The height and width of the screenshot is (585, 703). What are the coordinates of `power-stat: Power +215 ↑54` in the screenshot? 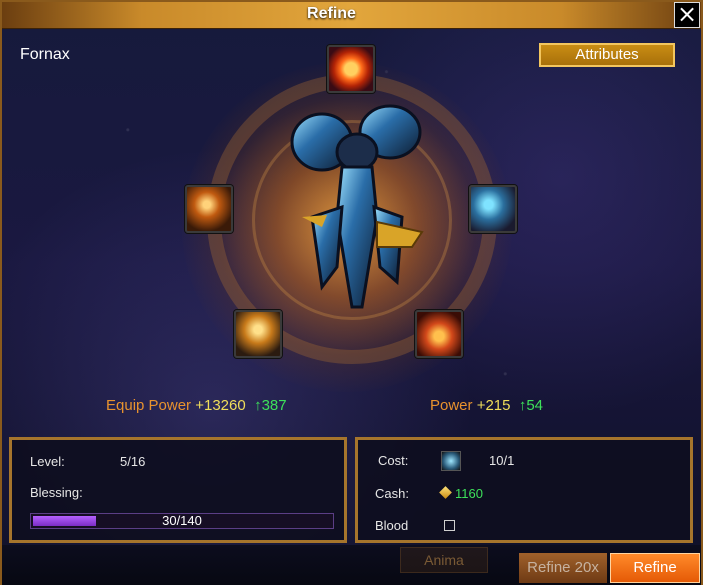 It's located at (486, 405).